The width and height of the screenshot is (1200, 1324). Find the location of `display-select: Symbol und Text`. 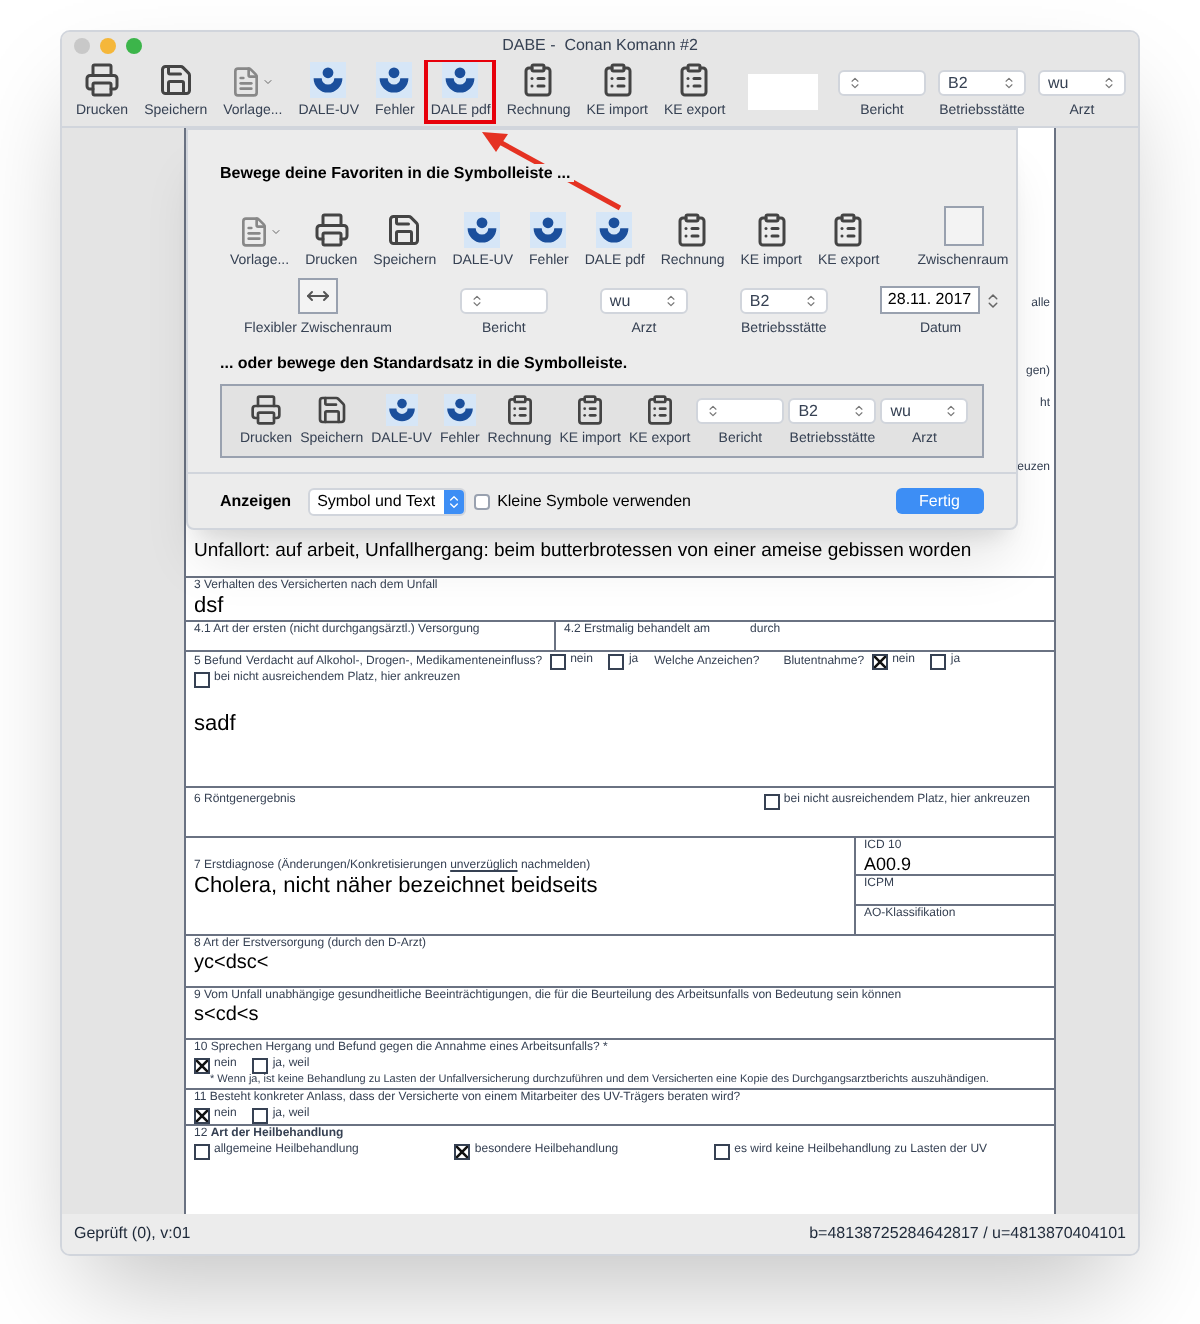

display-select: Symbol und Text is located at coordinates (386, 501).